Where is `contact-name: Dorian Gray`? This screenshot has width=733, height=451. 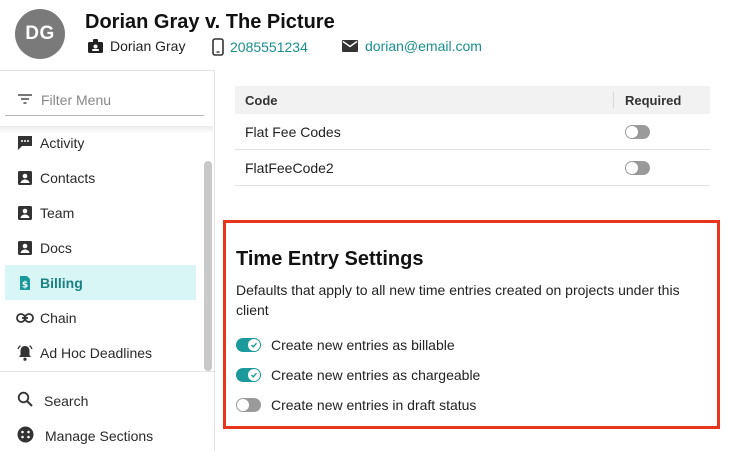 contact-name: Dorian Gray is located at coordinates (136, 46).